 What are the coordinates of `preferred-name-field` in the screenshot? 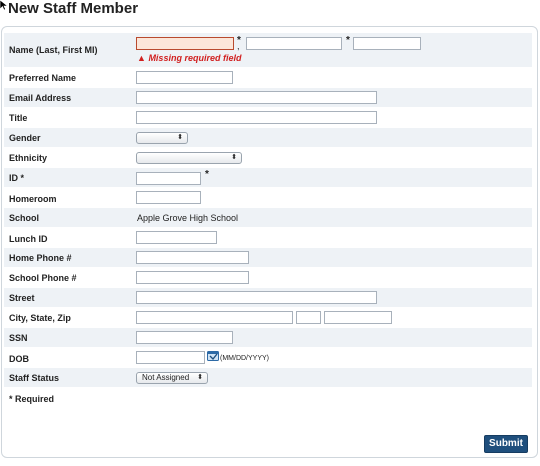 It's located at (184, 77).